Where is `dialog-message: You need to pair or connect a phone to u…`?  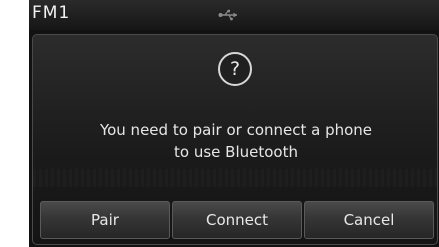 dialog-message: You need to pair or connect a phone to u… is located at coordinates (236, 141).